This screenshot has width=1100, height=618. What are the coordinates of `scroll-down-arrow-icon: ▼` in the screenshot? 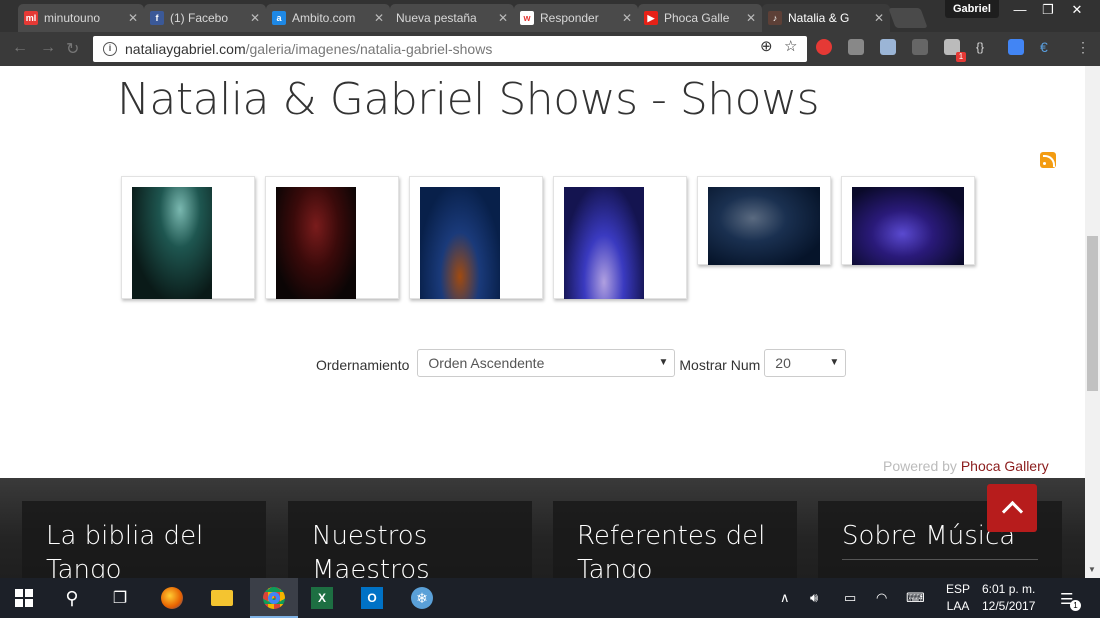 It's located at (1092, 569).